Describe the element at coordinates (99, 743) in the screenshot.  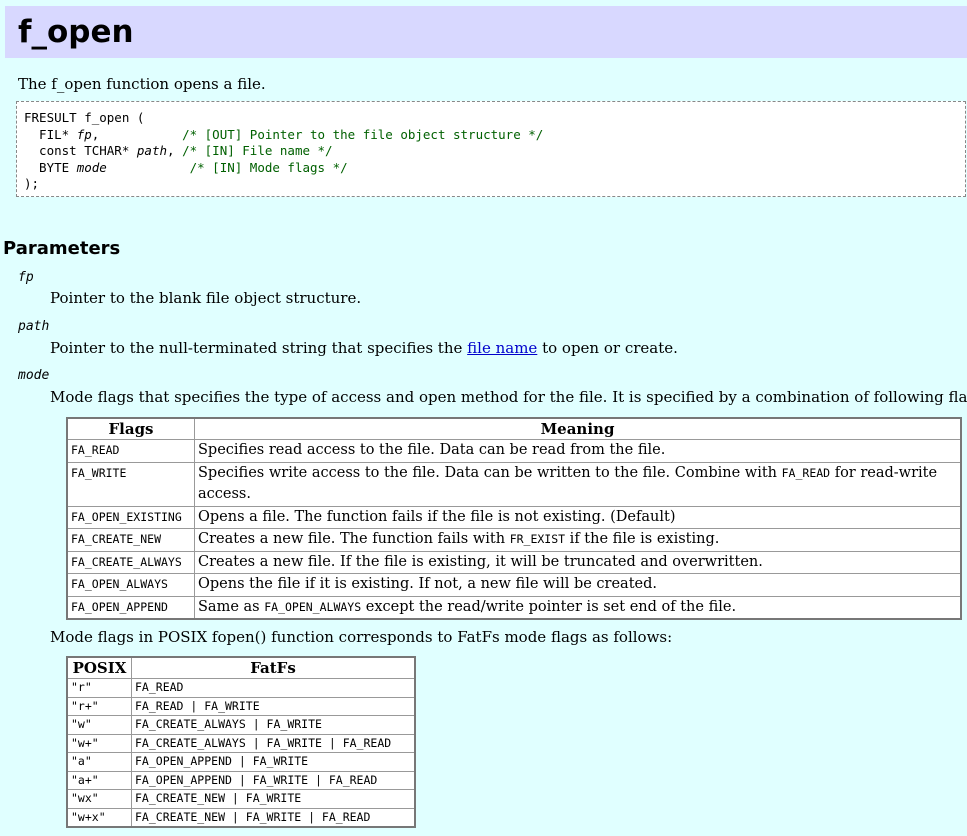
I see `posix-cell: "w+"` at that location.